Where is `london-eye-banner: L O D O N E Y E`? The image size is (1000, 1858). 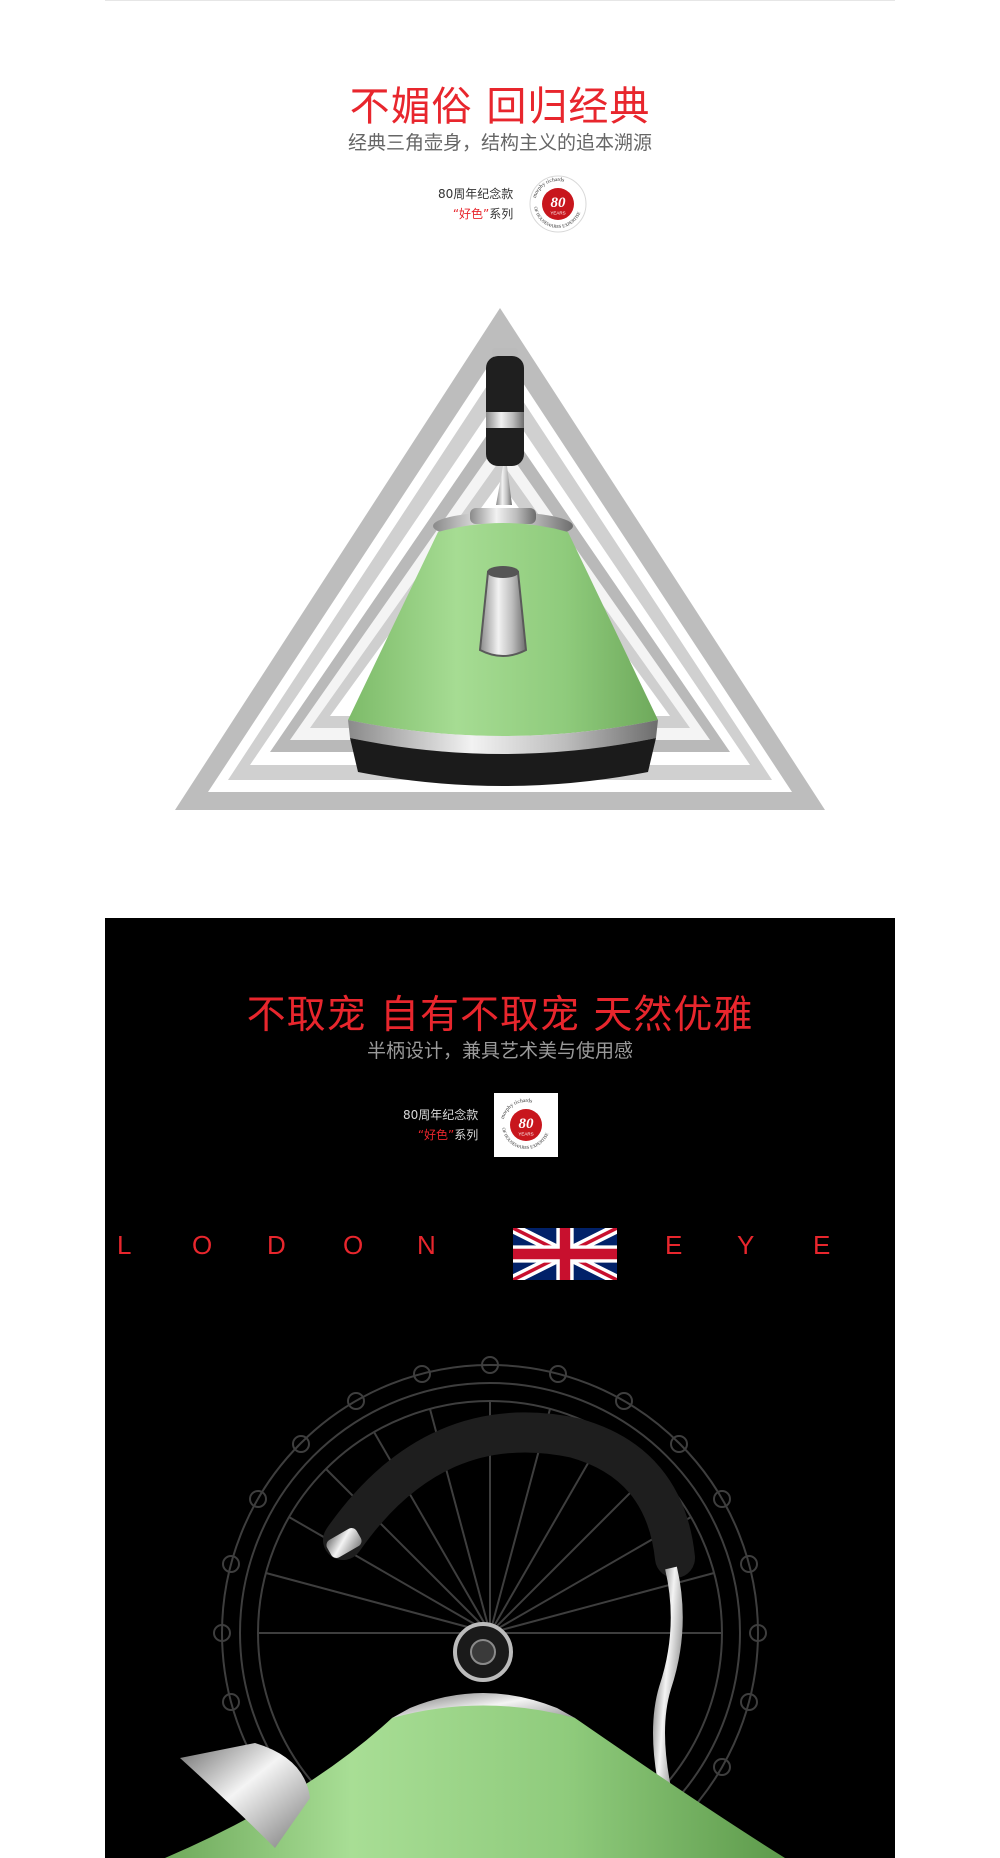 london-eye-banner: L O D O N E Y E is located at coordinates (500, 1250).